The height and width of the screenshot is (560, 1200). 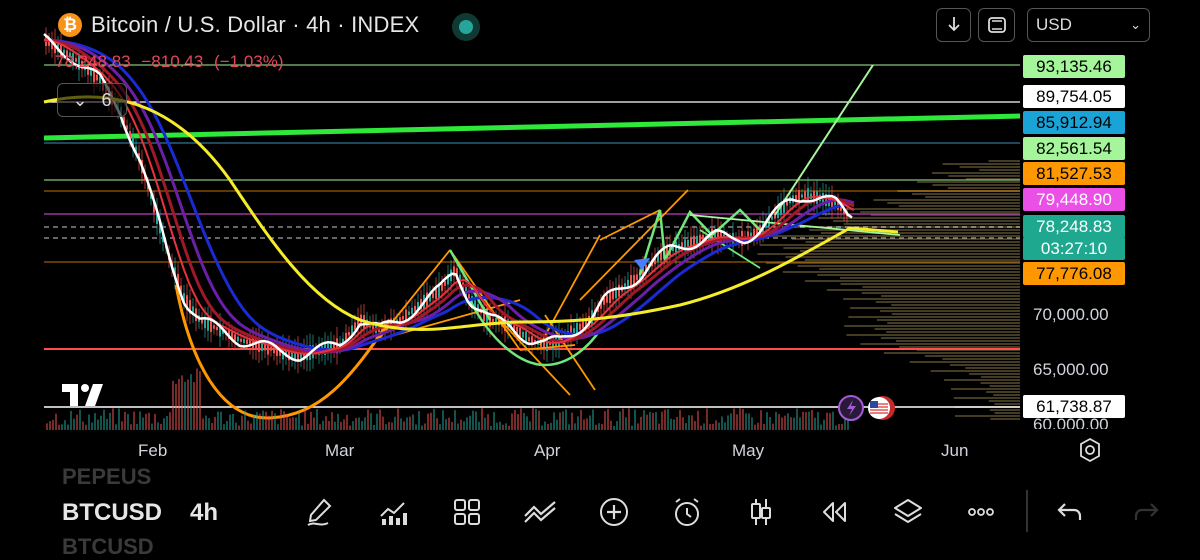 I want to click on alarm-icon, so click(x=687, y=512).